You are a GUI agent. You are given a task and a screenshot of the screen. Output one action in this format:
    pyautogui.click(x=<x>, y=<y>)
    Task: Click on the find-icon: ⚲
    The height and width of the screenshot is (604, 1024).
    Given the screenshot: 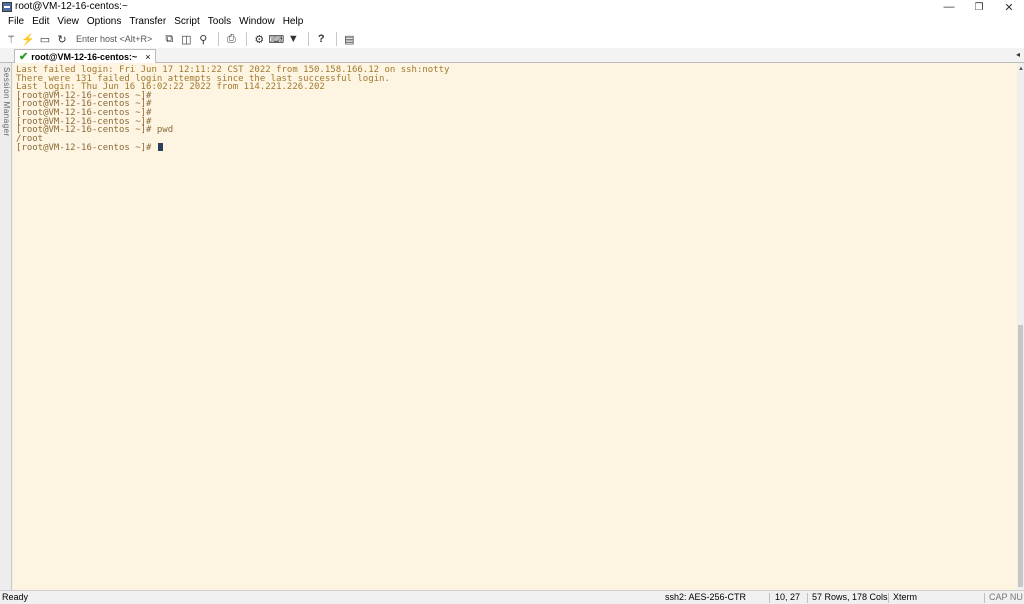 What is the action you would take?
    pyautogui.click(x=203, y=39)
    